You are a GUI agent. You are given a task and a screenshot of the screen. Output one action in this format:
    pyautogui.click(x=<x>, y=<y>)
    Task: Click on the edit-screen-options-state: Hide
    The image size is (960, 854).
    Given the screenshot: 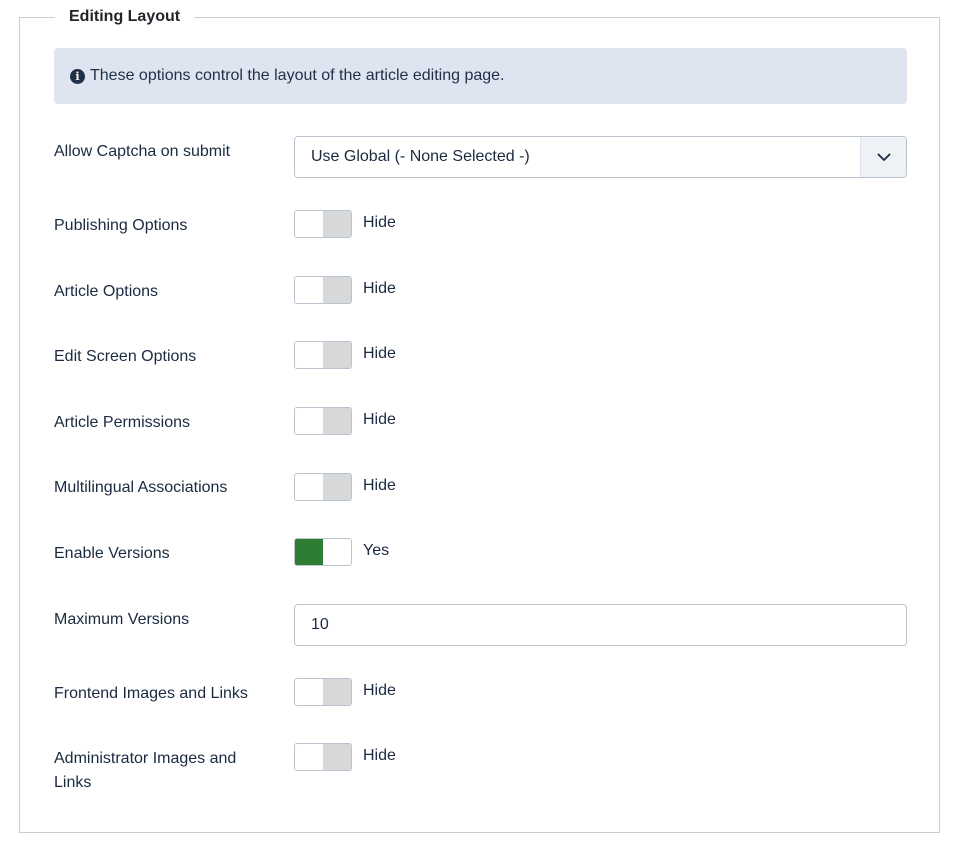 What is the action you would take?
    pyautogui.click(x=379, y=353)
    